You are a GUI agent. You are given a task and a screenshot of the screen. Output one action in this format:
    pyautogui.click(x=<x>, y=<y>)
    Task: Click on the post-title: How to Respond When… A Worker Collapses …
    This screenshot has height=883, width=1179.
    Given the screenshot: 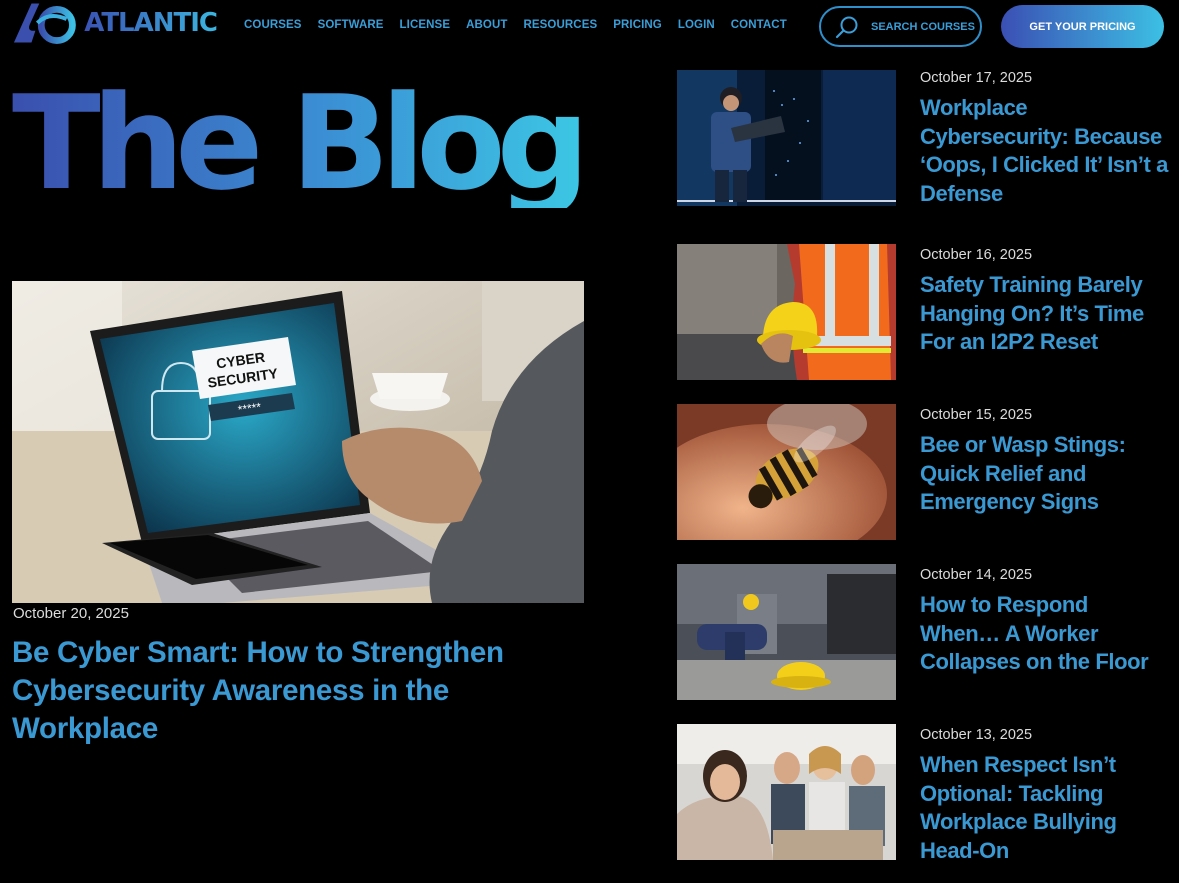 What is the action you would take?
    pyautogui.click(x=1046, y=634)
    